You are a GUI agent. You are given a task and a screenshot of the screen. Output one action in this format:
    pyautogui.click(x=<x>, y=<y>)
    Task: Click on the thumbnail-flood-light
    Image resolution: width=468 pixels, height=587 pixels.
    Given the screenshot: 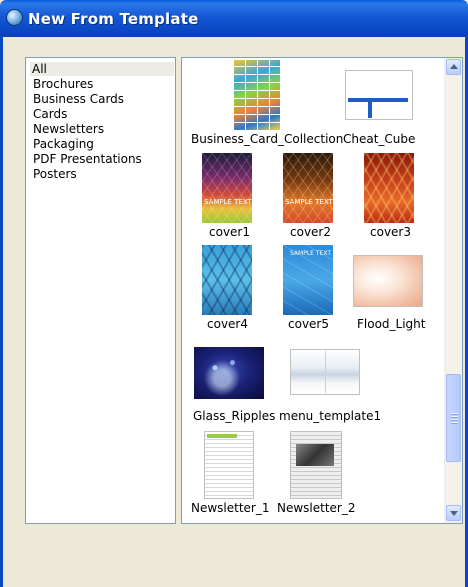 What is the action you would take?
    pyautogui.click(x=388, y=281)
    